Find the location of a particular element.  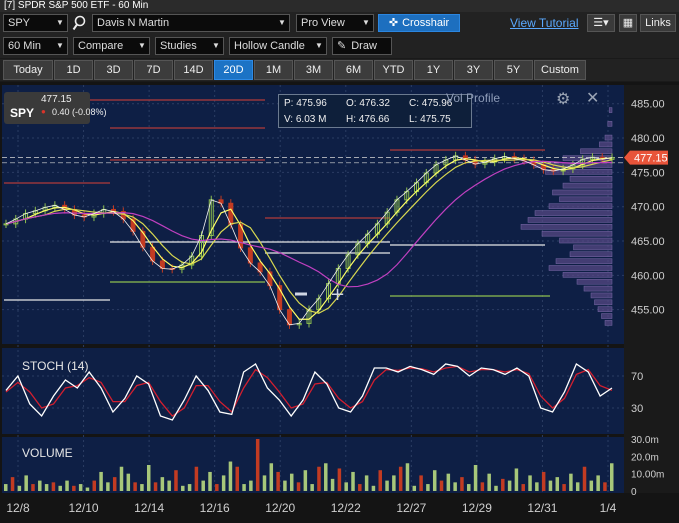

range-tab-7d: 7D is located at coordinates (153, 70).